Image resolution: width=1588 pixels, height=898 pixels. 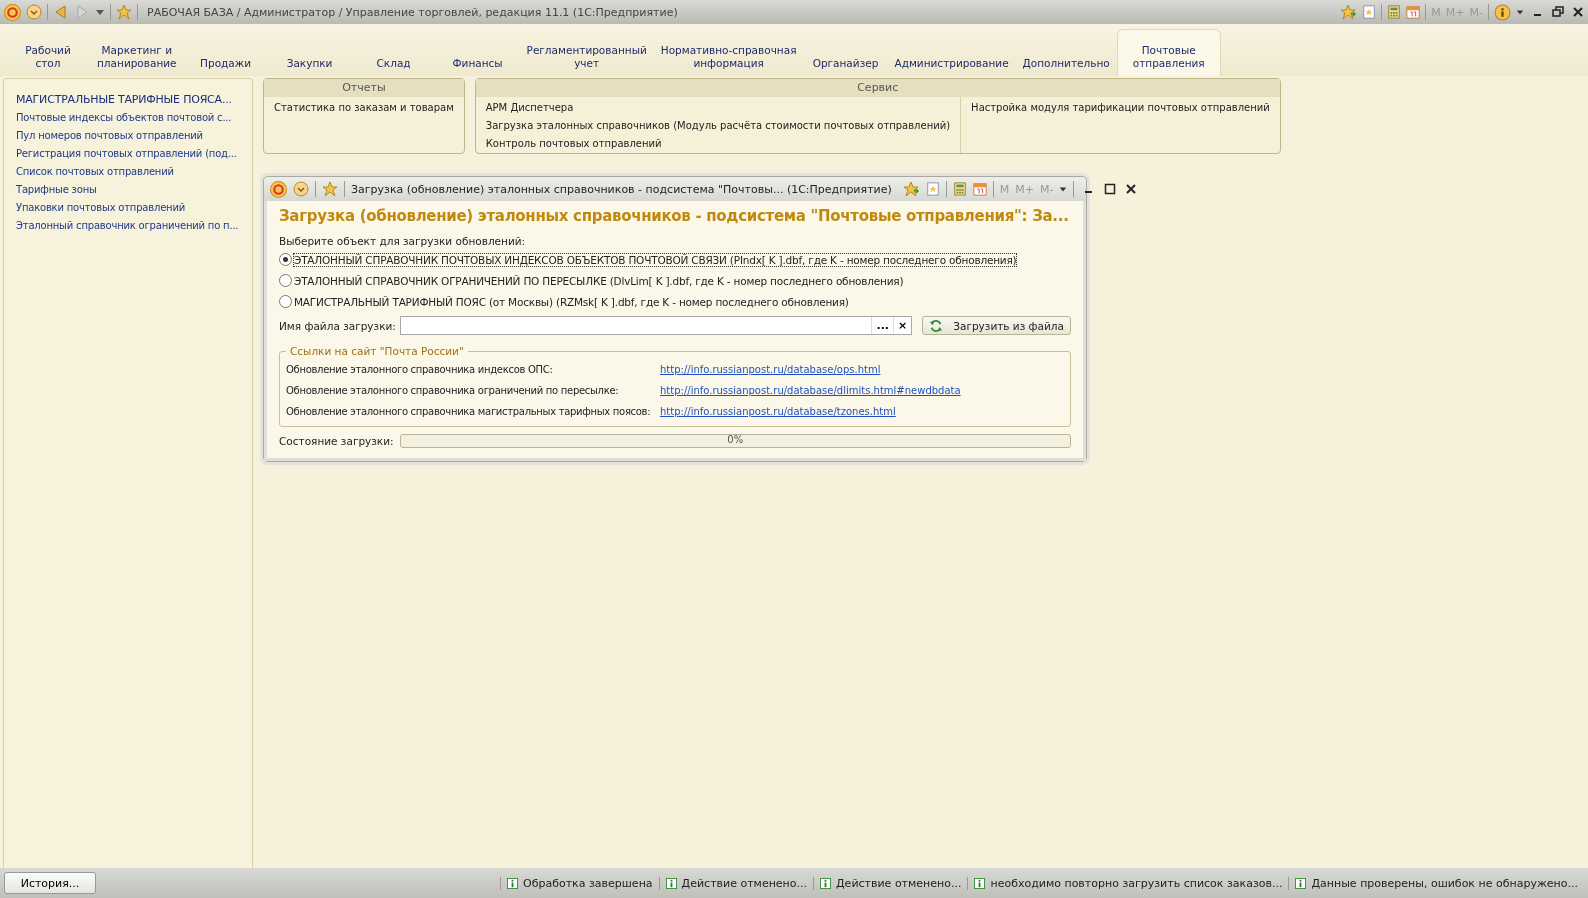 I want to click on choose-label: Выберите объект для загрузки обновлений:, so click(x=403, y=241).